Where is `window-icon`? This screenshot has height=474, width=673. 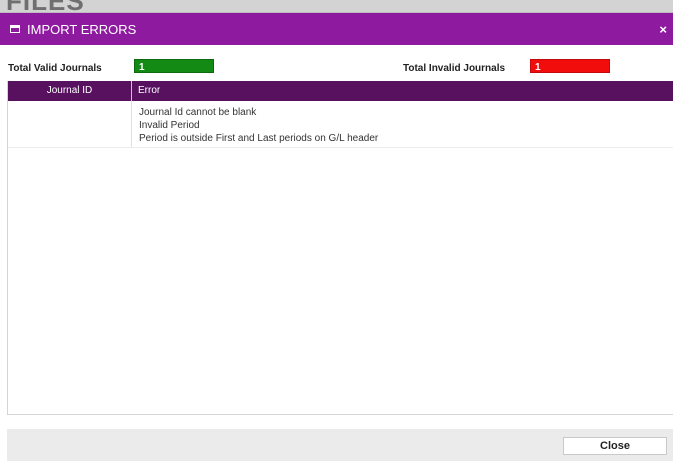 window-icon is located at coordinates (15, 29).